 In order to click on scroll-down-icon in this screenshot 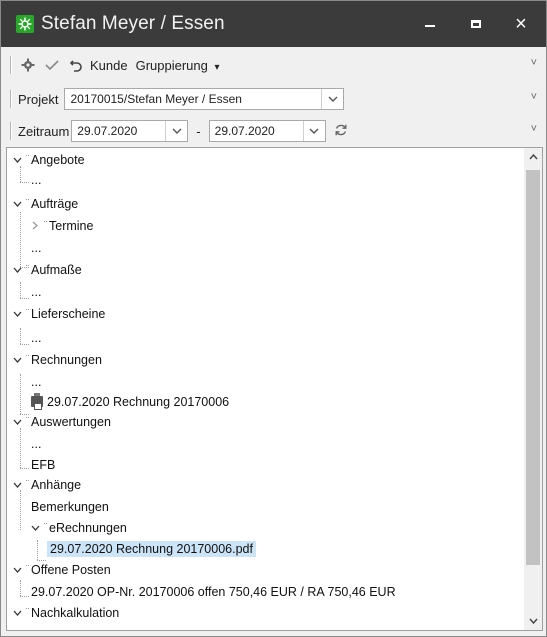, I will do `click(533, 621)`.